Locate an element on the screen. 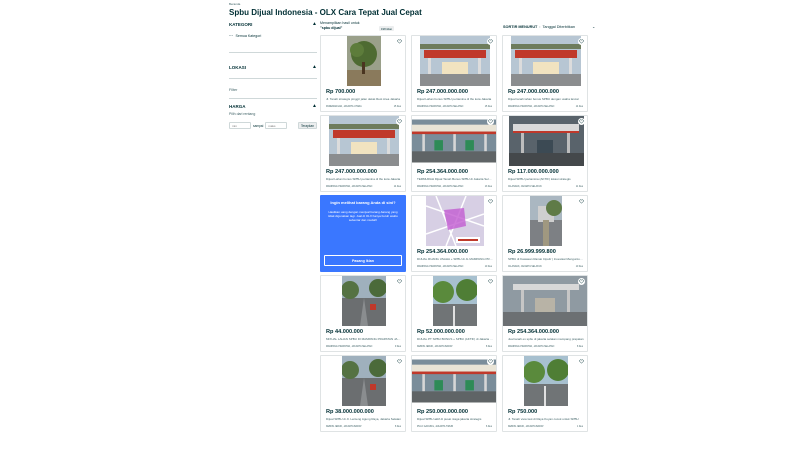 The width and height of the screenshot is (800, 449). listing-location: Cilandak, Jakarta Selatan is located at coordinates (525, 187).